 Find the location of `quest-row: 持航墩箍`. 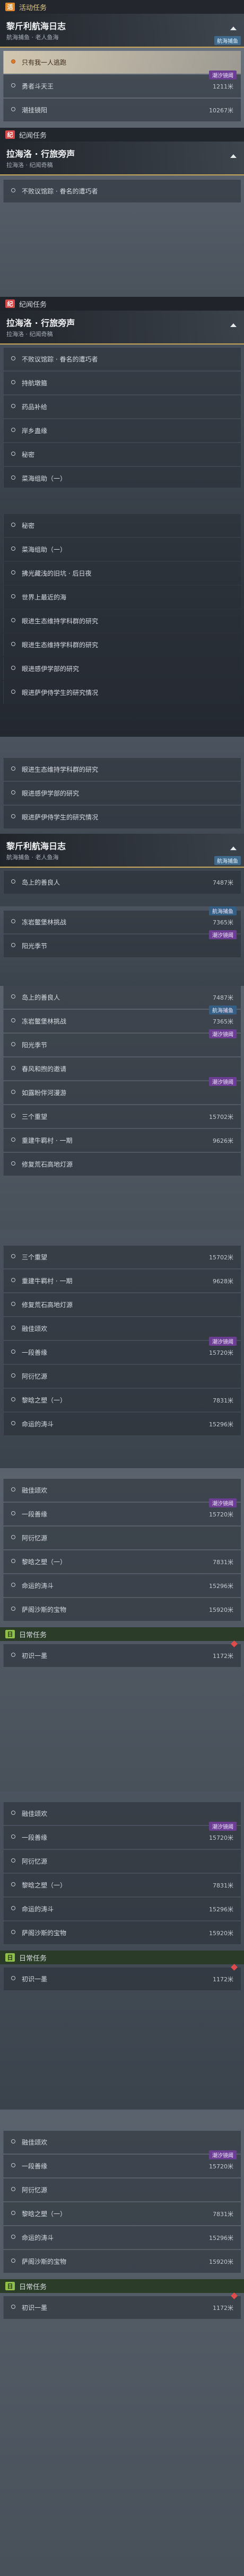

quest-row: 持航墩箍 is located at coordinates (122, 383).